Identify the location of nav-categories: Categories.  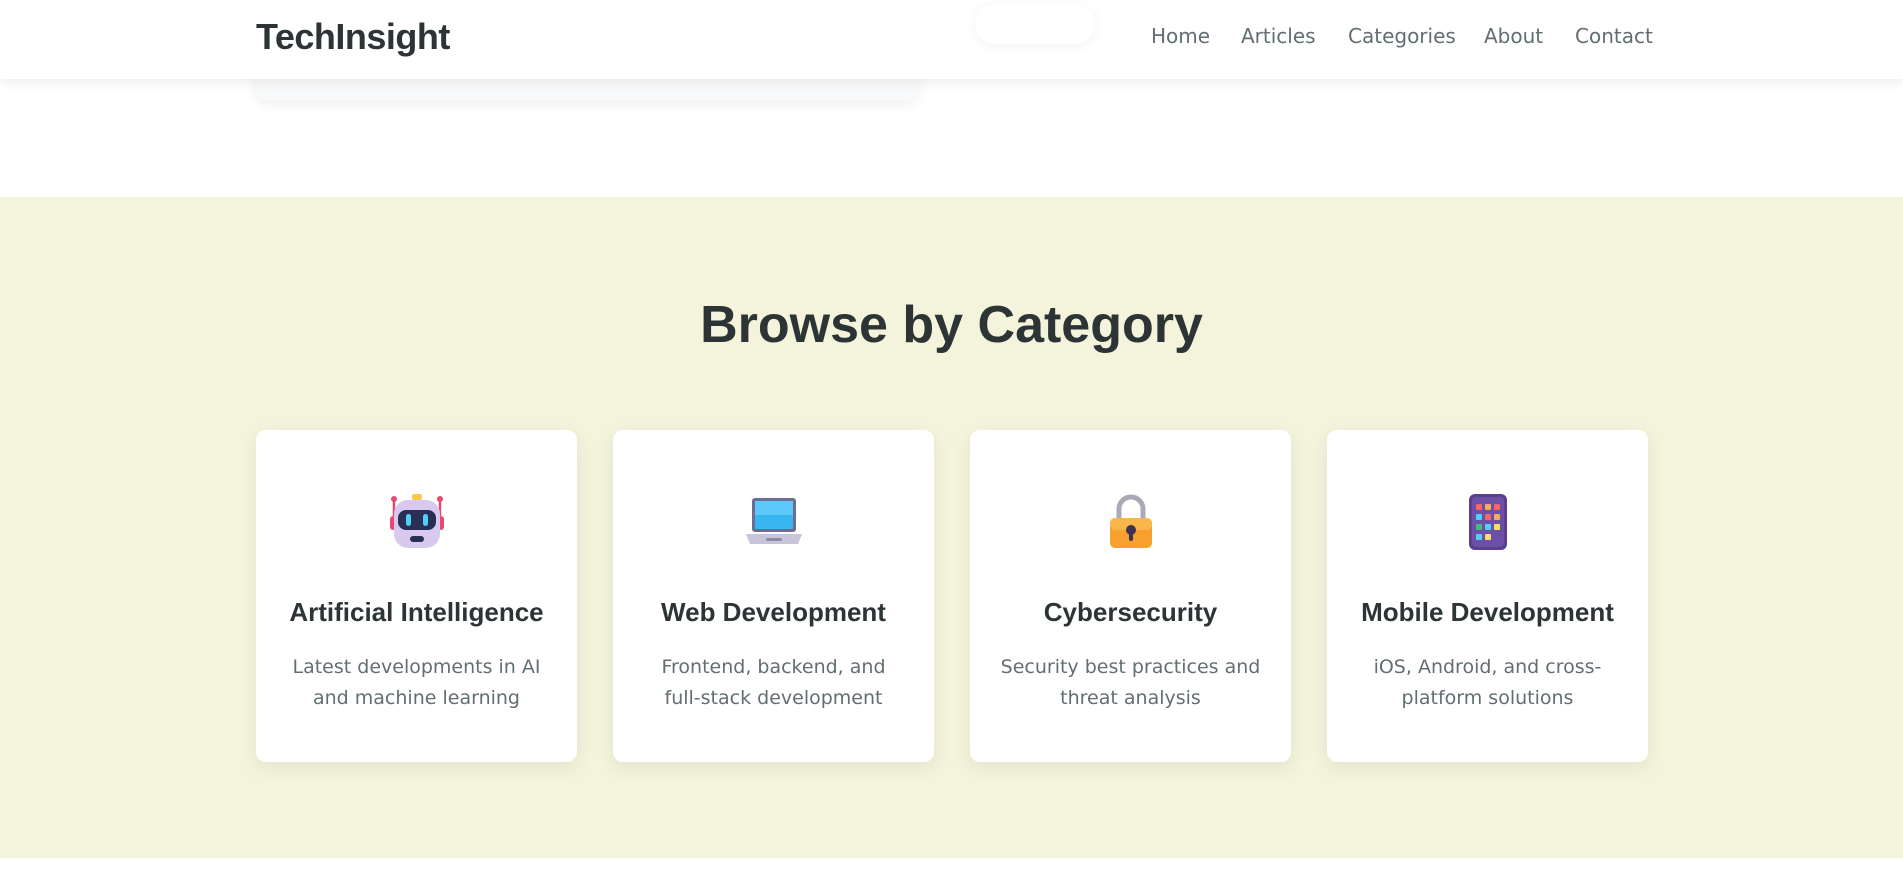
(1402, 36).